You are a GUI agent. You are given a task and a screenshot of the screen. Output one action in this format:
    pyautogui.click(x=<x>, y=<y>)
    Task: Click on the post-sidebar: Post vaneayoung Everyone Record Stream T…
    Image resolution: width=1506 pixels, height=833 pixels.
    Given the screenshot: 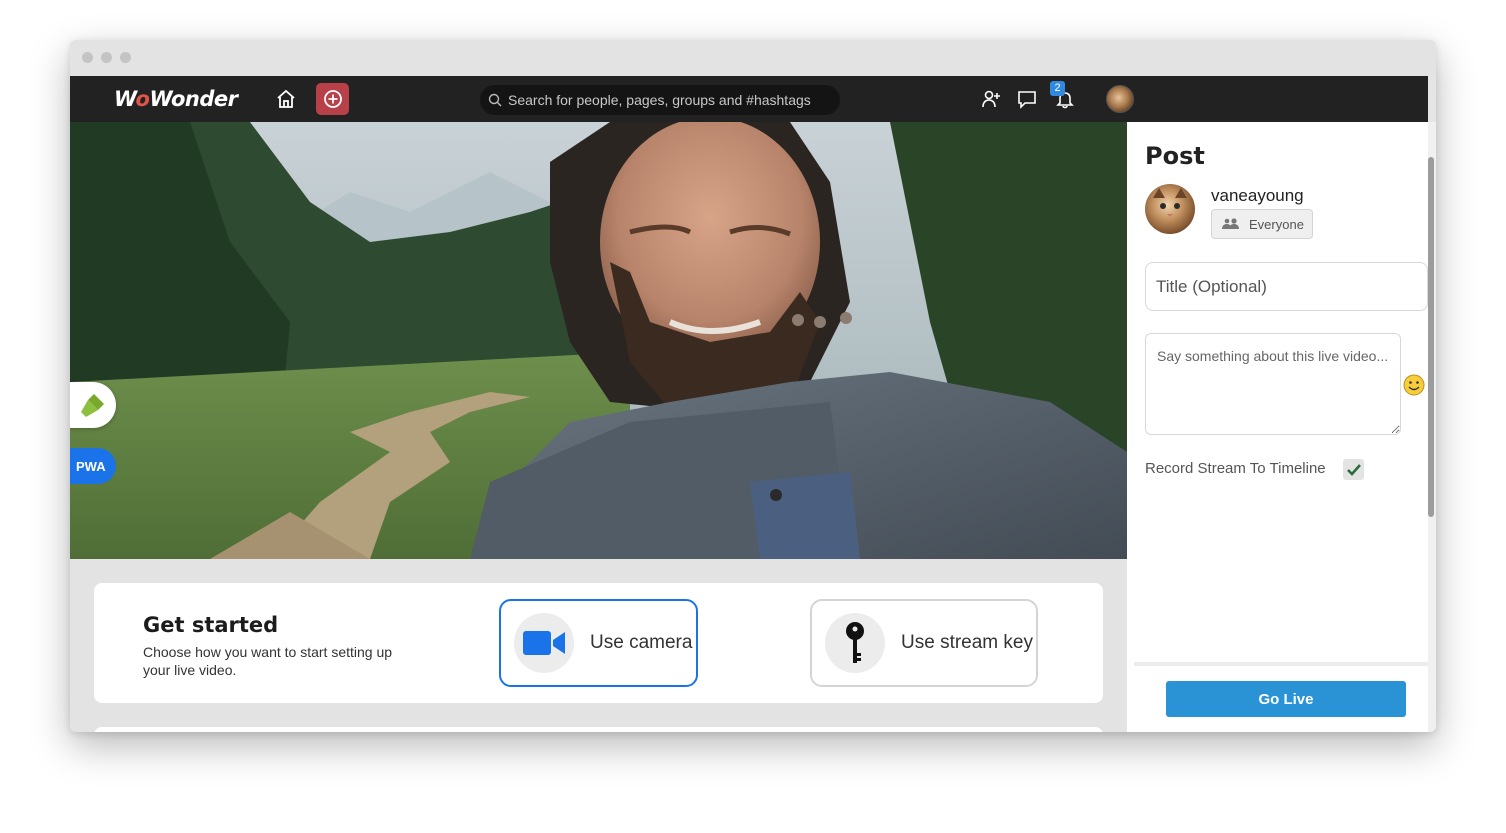 What is the action you would take?
    pyautogui.click(x=1277, y=427)
    